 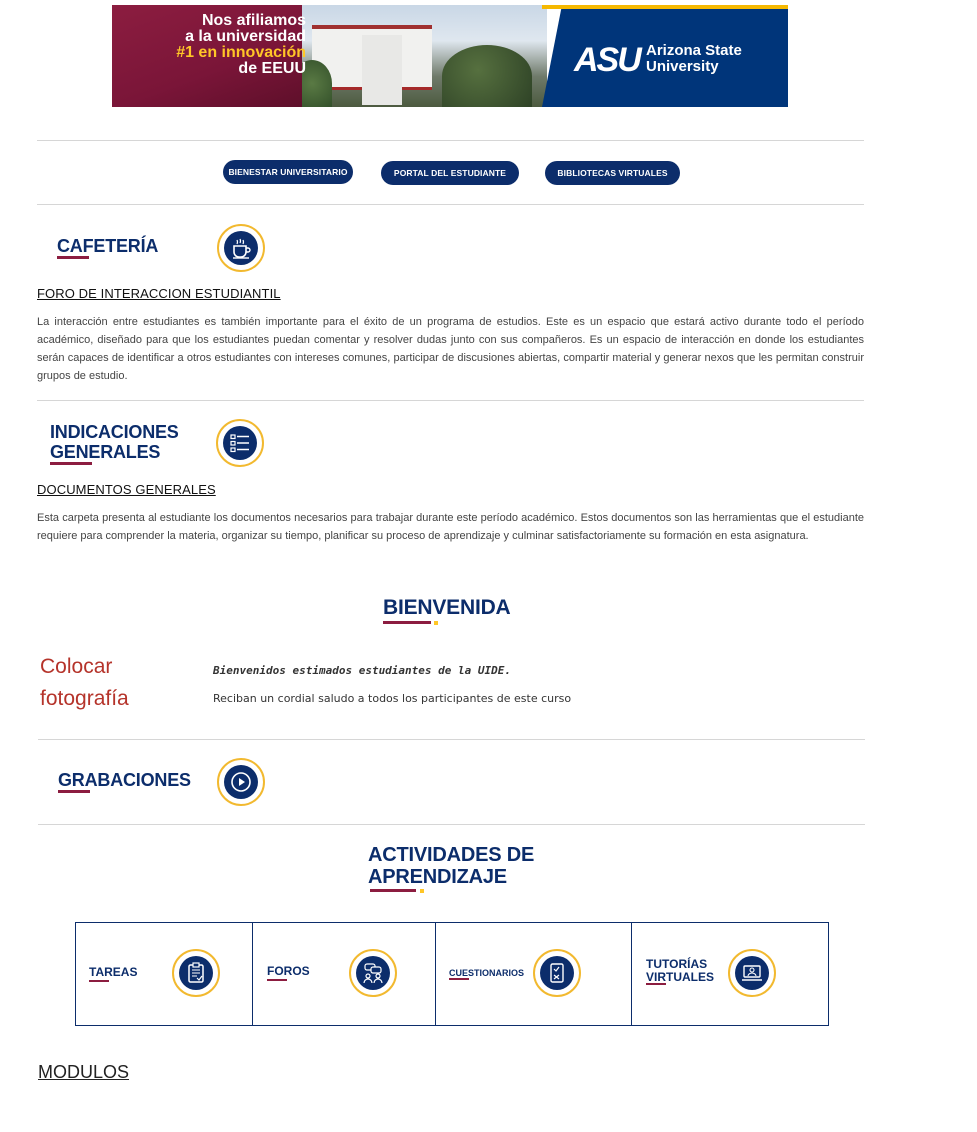 What do you see at coordinates (373, 973) in the screenshot?
I see `chat-people-icon` at bounding box center [373, 973].